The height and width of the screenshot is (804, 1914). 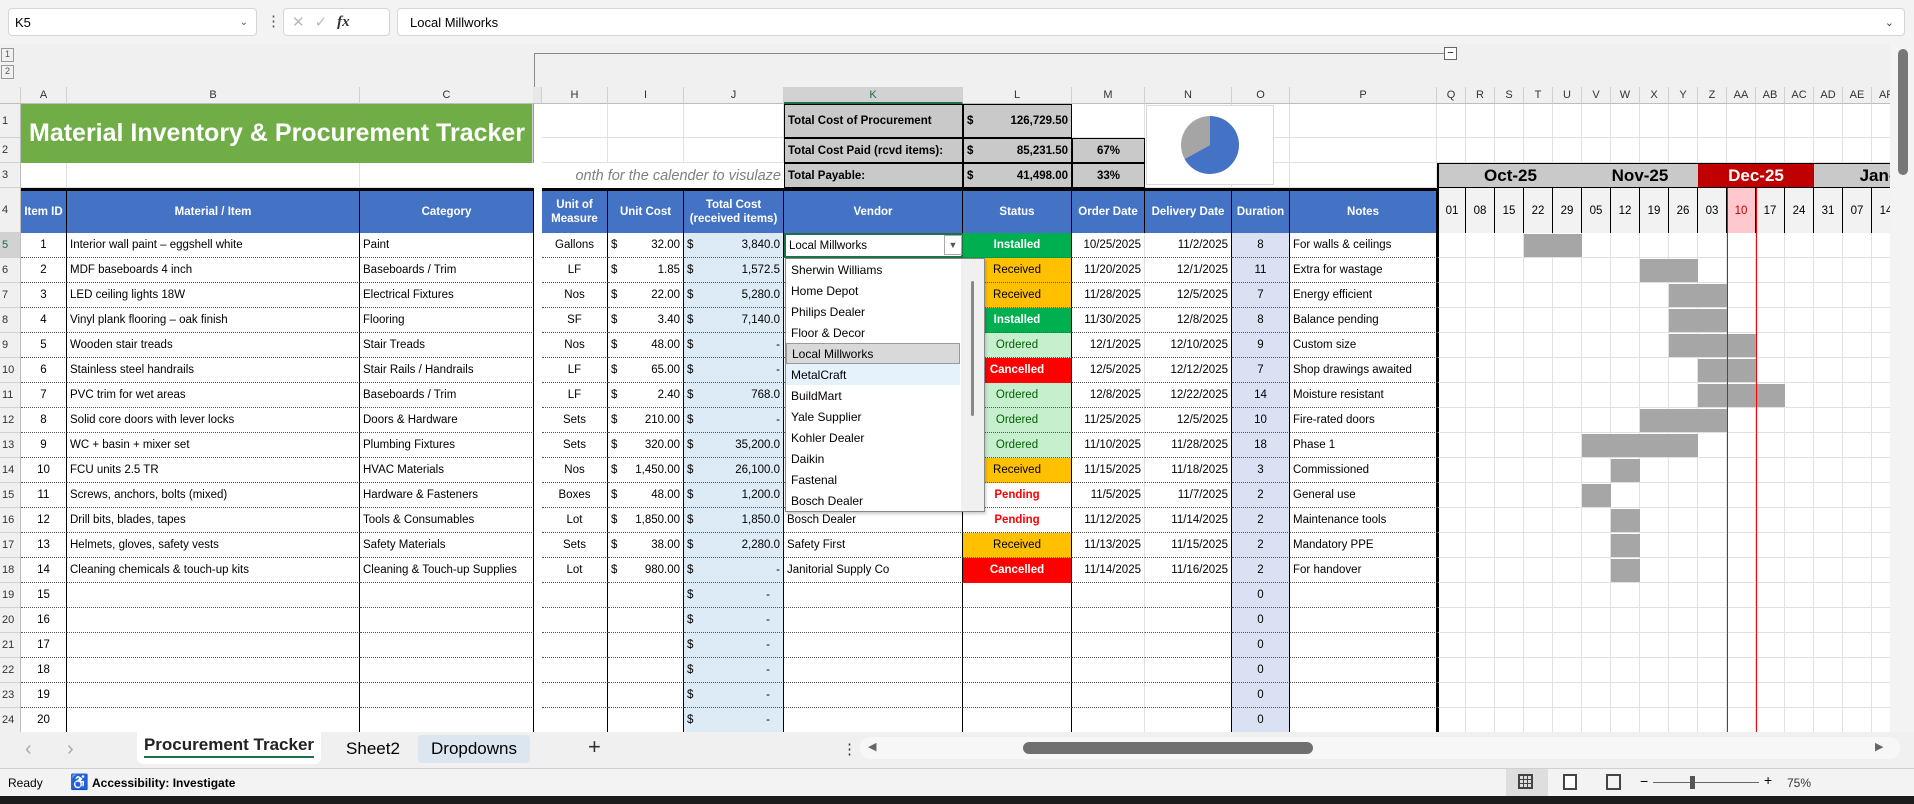 What do you see at coordinates (646, 295) in the screenshot?
I see `unit-cost-cell: $22.00` at bounding box center [646, 295].